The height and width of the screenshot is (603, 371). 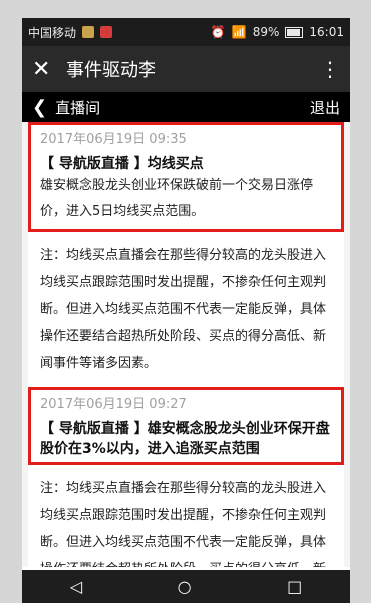 What do you see at coordinates (239, 32) in the screenshot?
I see `wifi-icon: 📶` at bounding box center [239, 32].